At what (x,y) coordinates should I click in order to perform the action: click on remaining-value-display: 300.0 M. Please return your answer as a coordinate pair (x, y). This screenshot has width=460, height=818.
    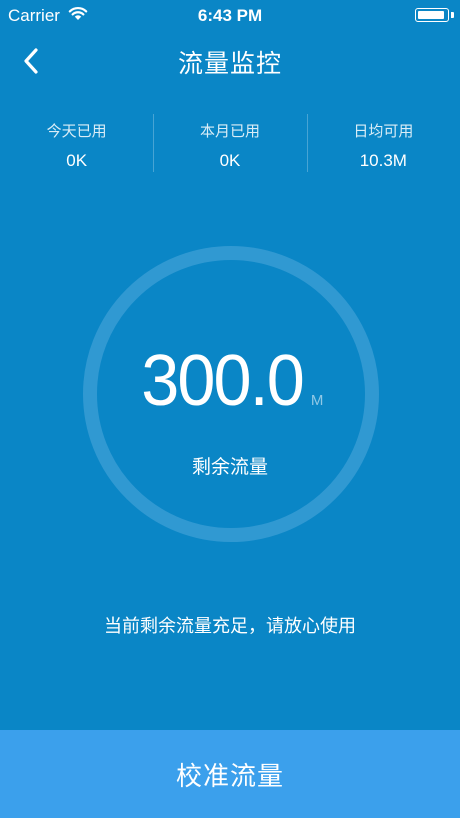
    Looking at the image, I should click on (230, 381).